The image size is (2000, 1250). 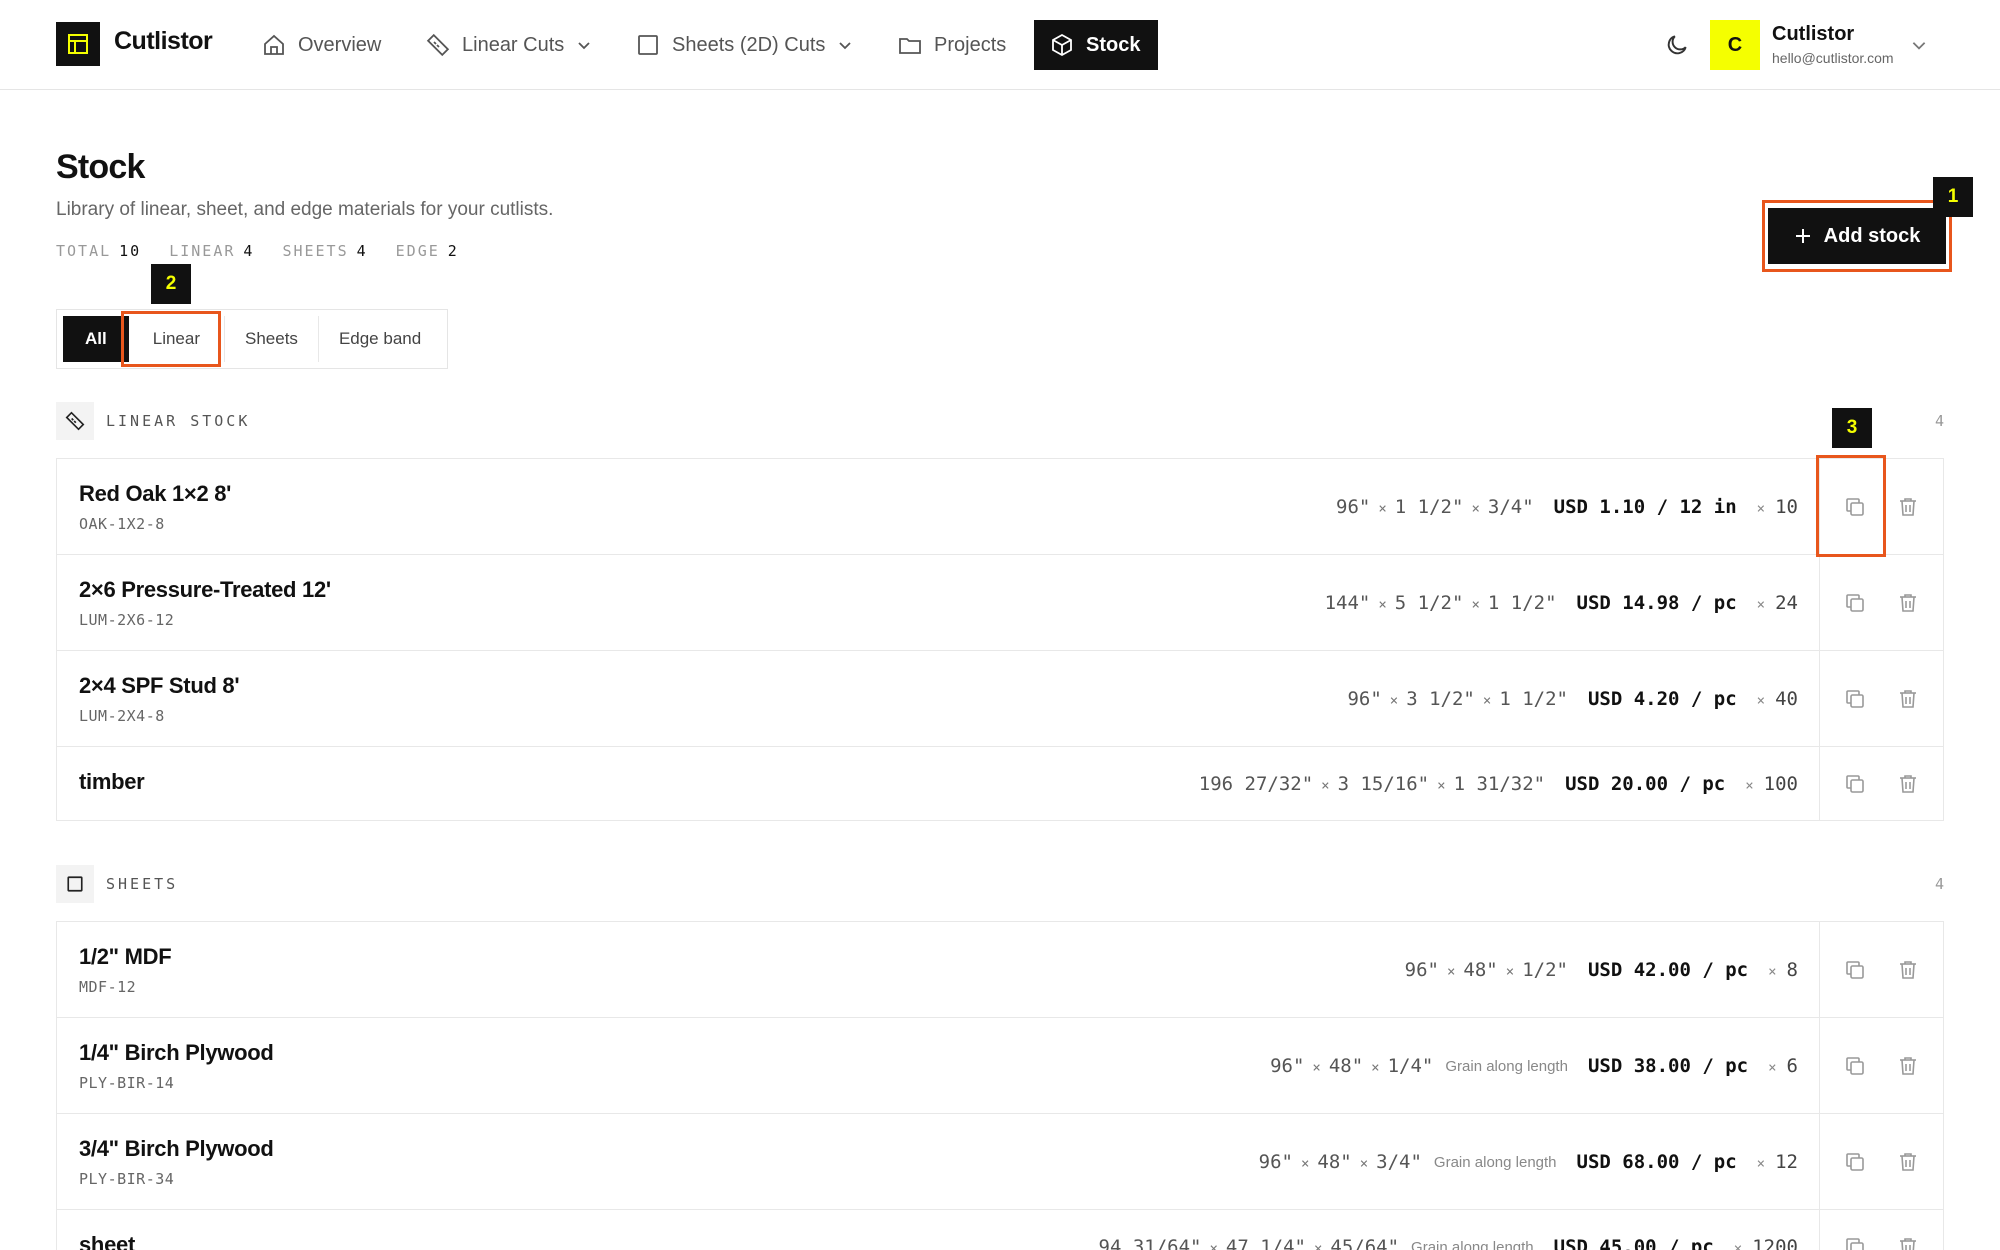 What do you see at coordinates (1561, 603) in the screenshot?
I see `stock-info: 144" × 5 1/2" × 1 1/2" USD 14.98 / pc × 24` at bounding box center [1561, 603].